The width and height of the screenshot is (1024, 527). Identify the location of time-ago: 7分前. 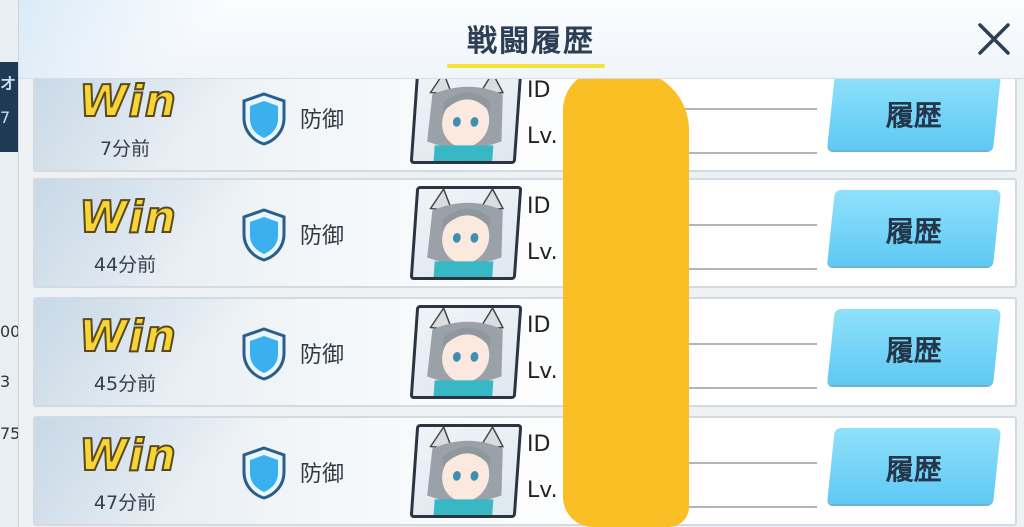
(125, 149).